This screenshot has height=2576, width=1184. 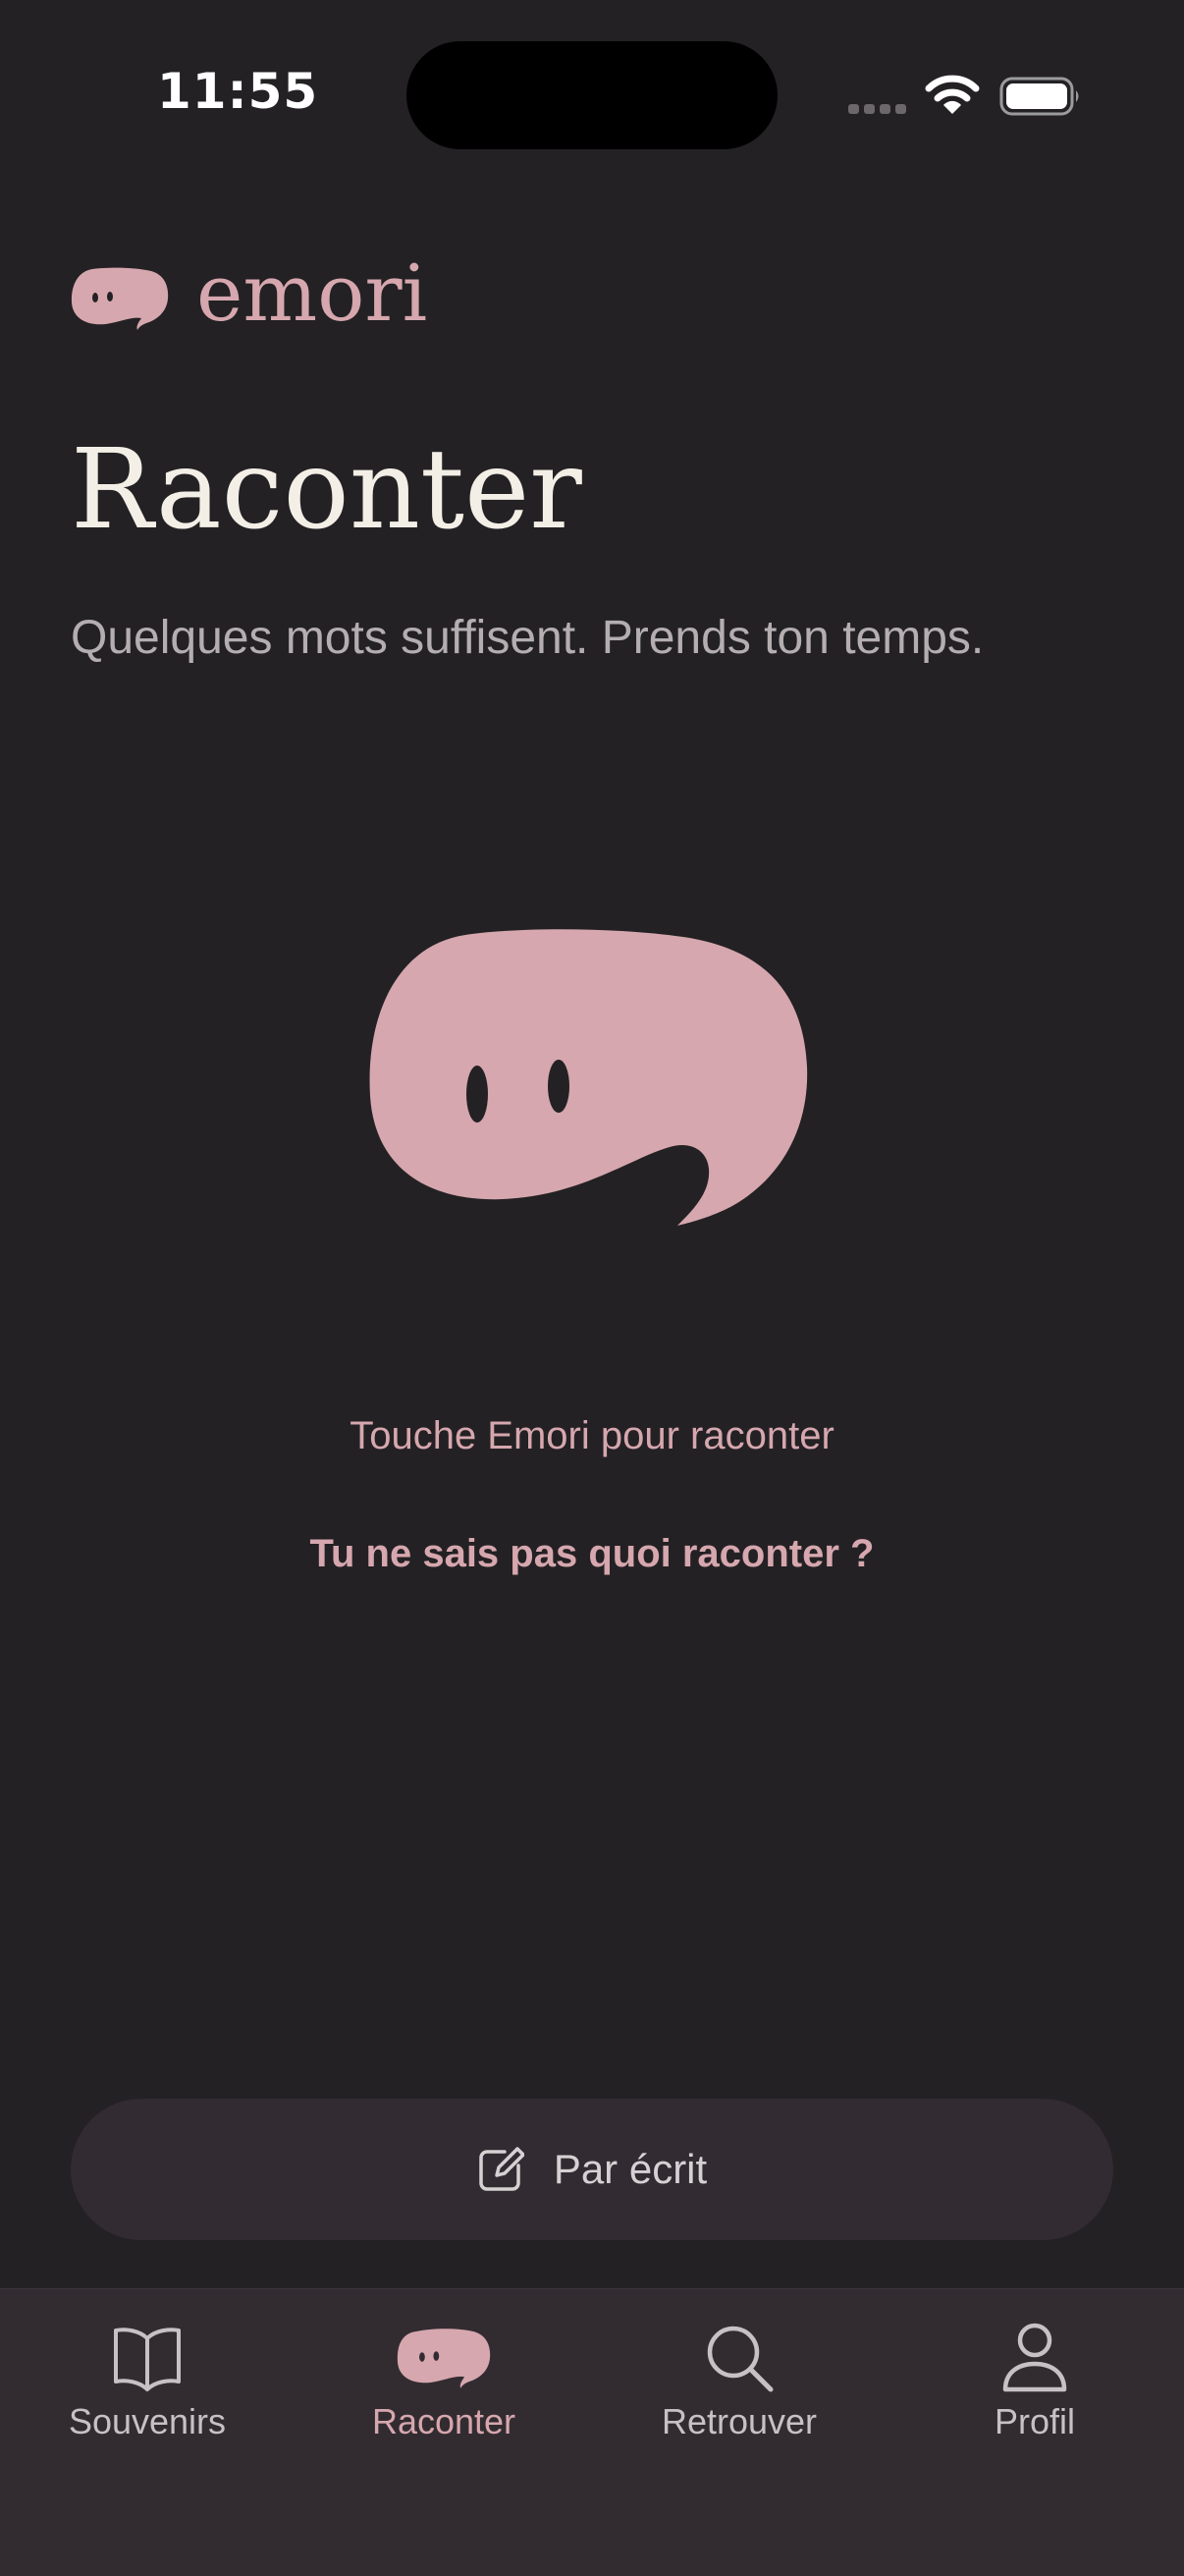 I want to click on compose-icon, so click(x=501, y=2169).